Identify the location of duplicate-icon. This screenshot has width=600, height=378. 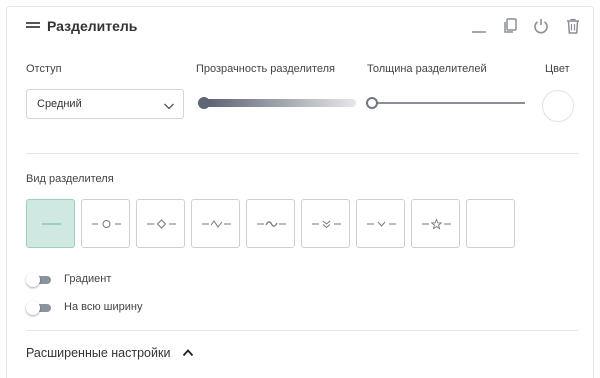
(510, 26).